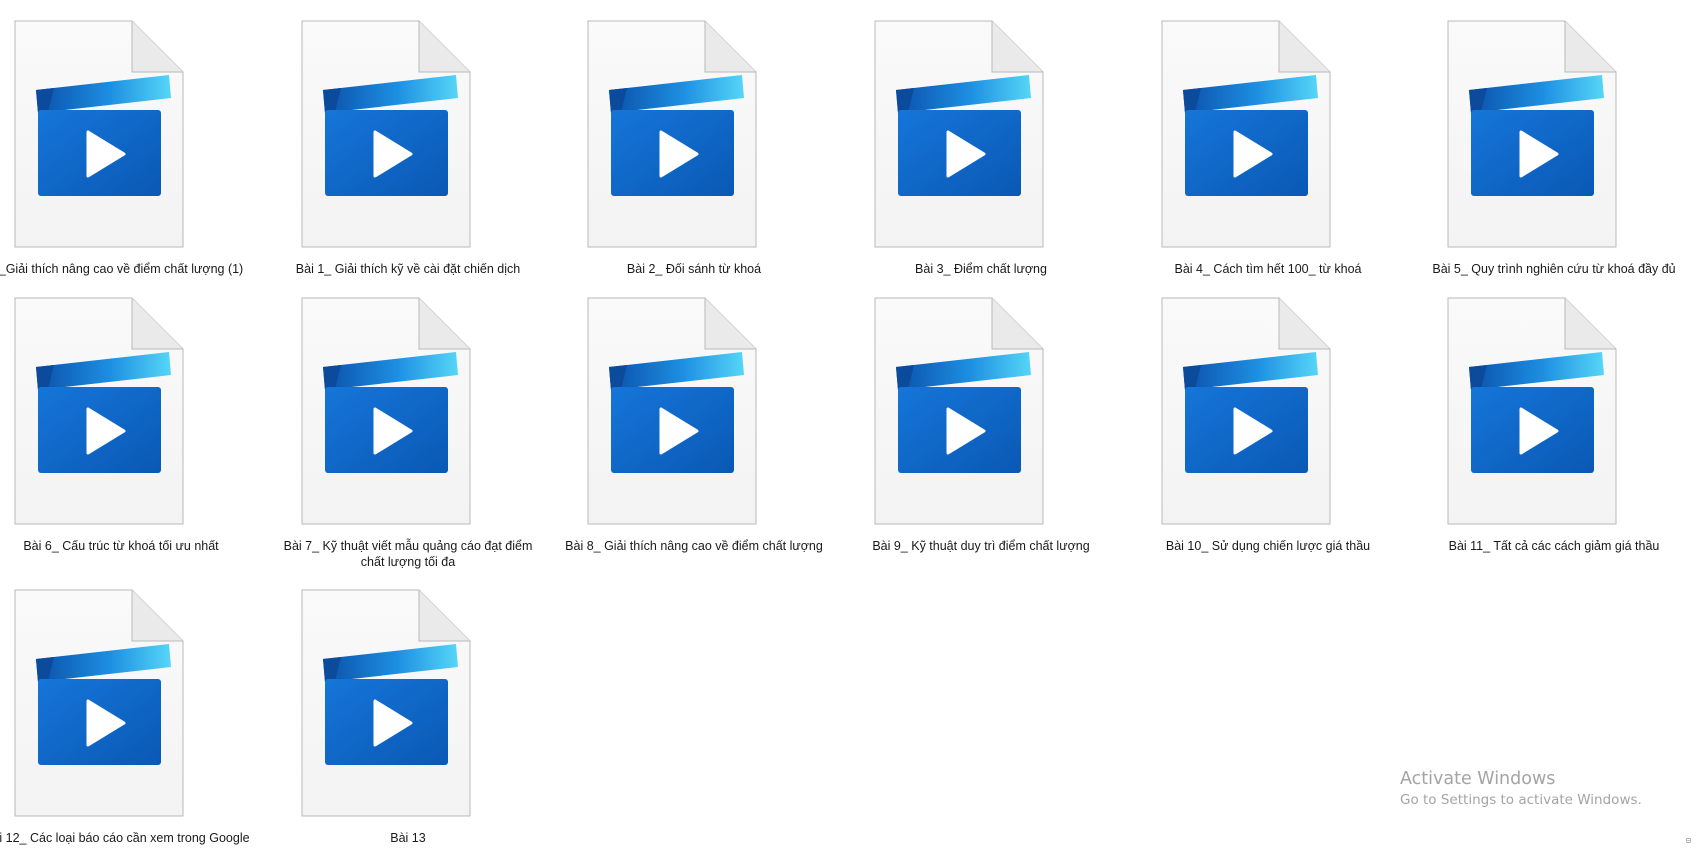  I want to click on file-name: Bài 10_ Sử dụng chiến lược giá thầu, so click(1268, 546).